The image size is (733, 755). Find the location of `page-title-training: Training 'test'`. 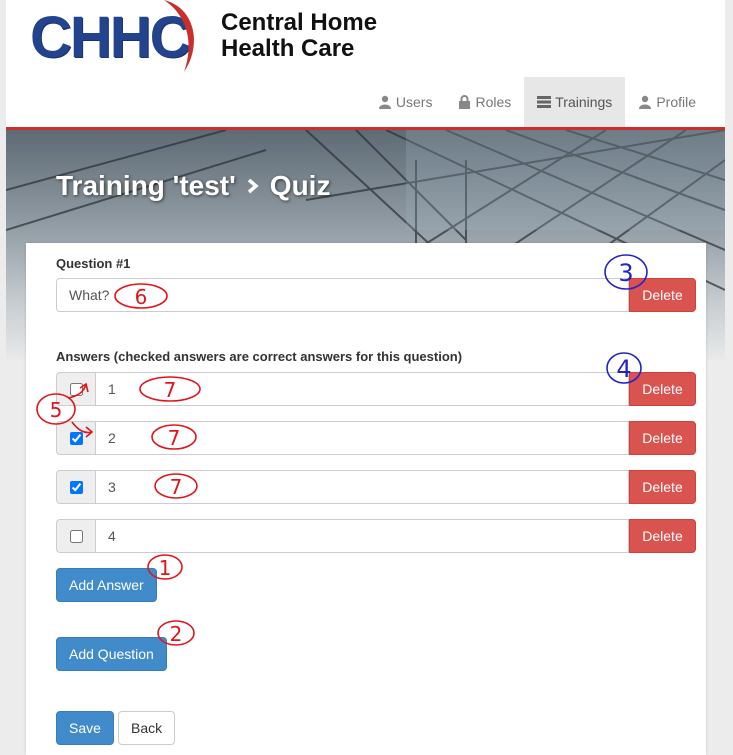

page-title-training: Training 'test' is located at coordinates (146, 186).